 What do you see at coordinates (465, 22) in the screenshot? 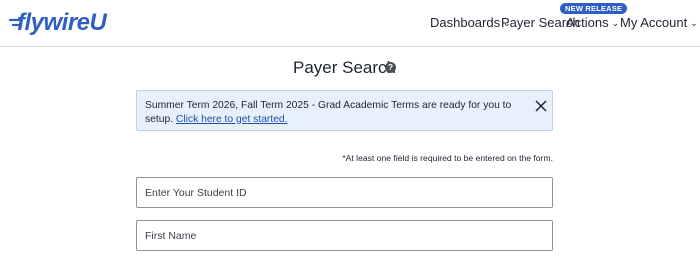
I see `nav-dashboards-label: Dashboards` at bounding box center [465, 22].